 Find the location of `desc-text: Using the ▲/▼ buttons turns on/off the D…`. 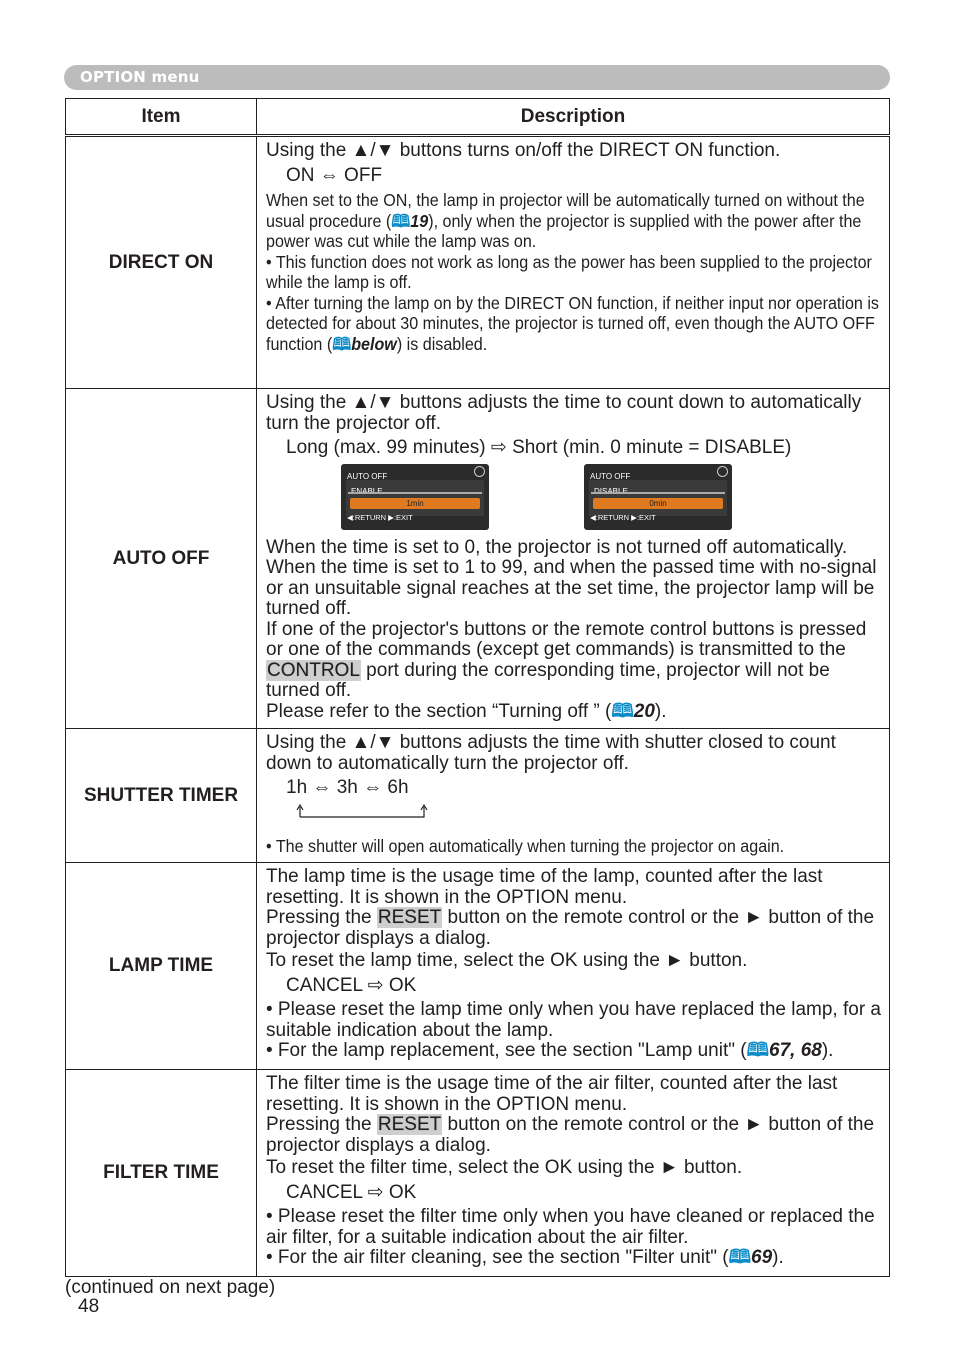

desc-text: Using the ▲/▼ buttons turns on/off the D… is located at coordinates (523, 150).